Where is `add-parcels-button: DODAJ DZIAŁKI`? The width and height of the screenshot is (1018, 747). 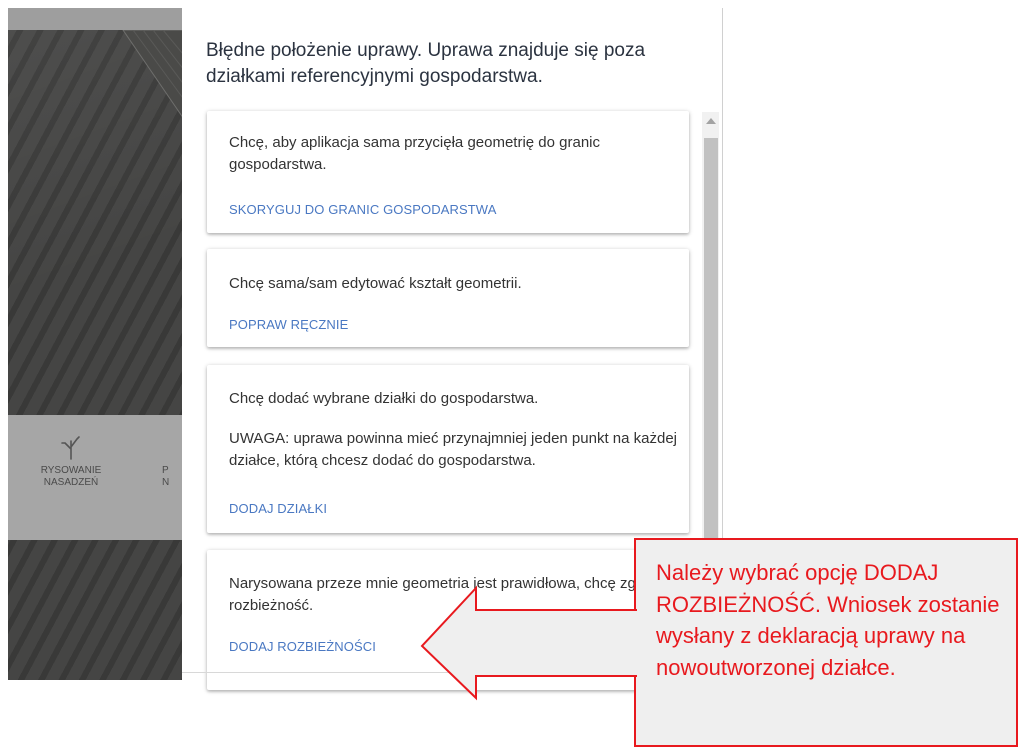 add-parcels-button: DODAJ DZIAŁKI is located at coordinates (278, 508).